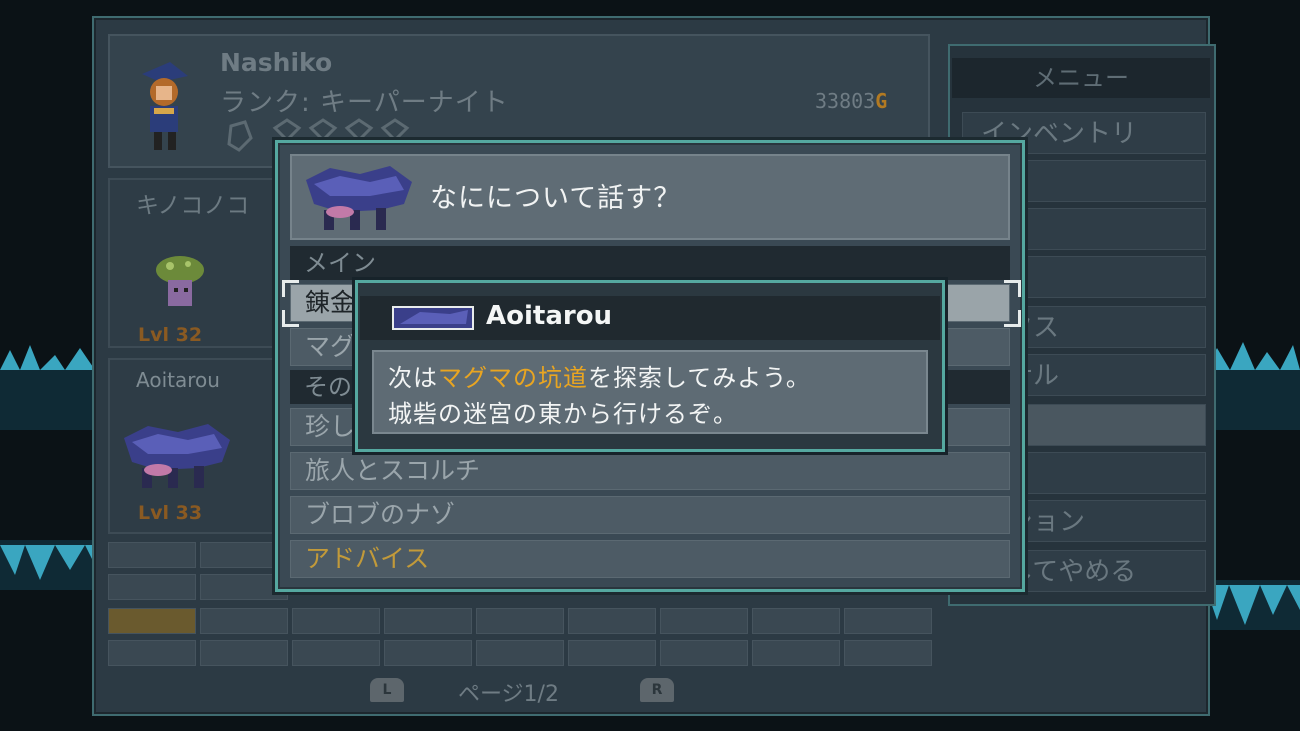 This screenshot has width=1300, height=731. I want to click on party-slot-2-level: Lvl 33, so click(170, 513).